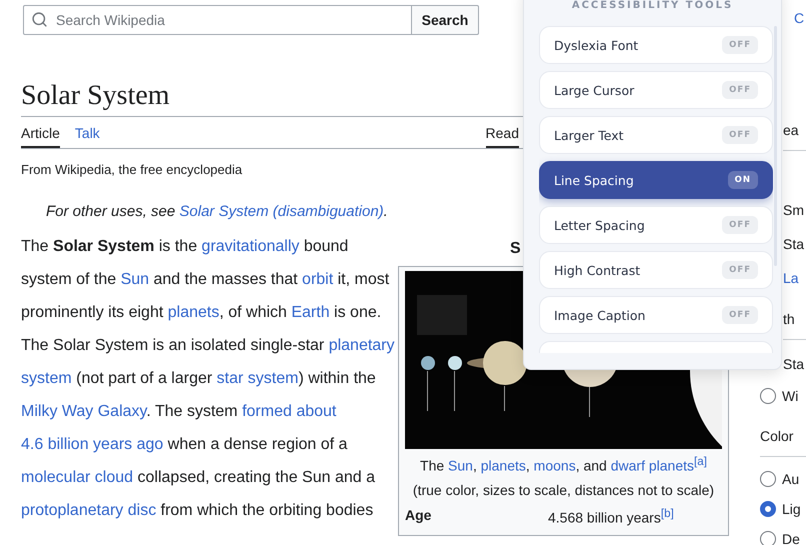  Describe the element at coordinates (594, 180) in the screenshot. I see `tool-label: Line Spacing` at that location.